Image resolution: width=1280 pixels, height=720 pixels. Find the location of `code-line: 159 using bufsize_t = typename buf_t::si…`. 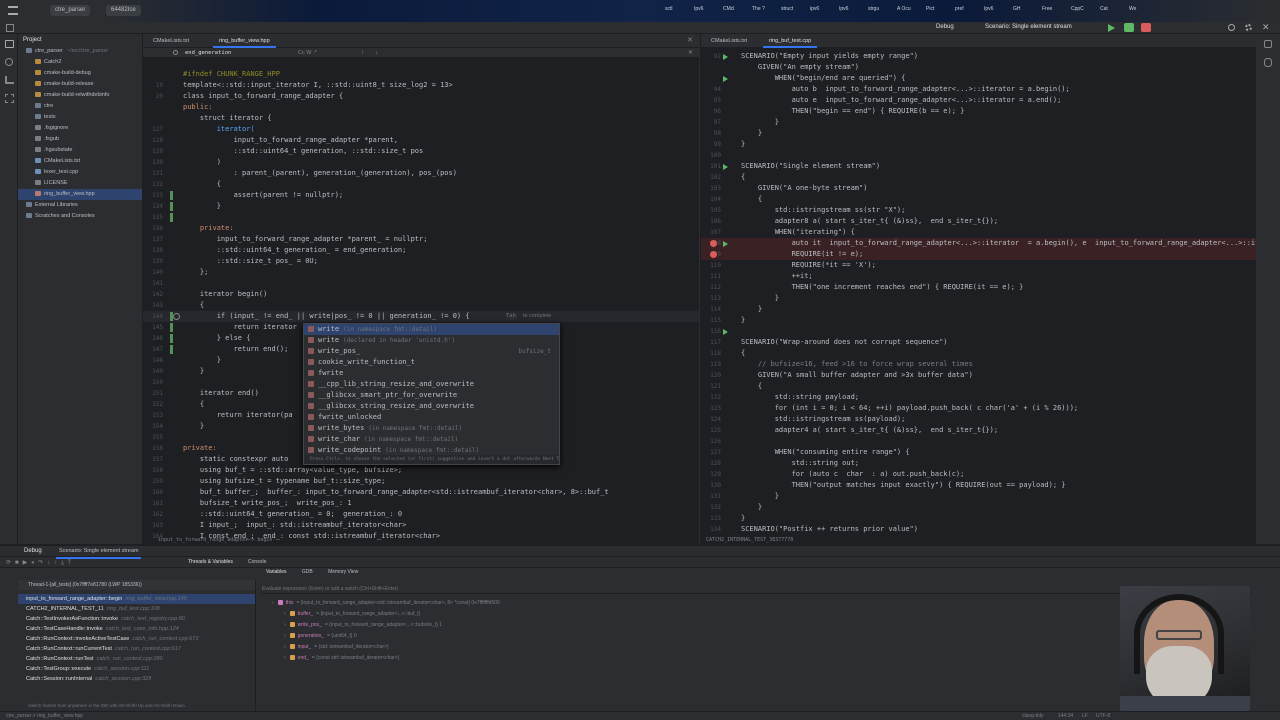

code-line: 159 using bufsize_t = typename buf_t::si… is located at coordinates (421, 481).